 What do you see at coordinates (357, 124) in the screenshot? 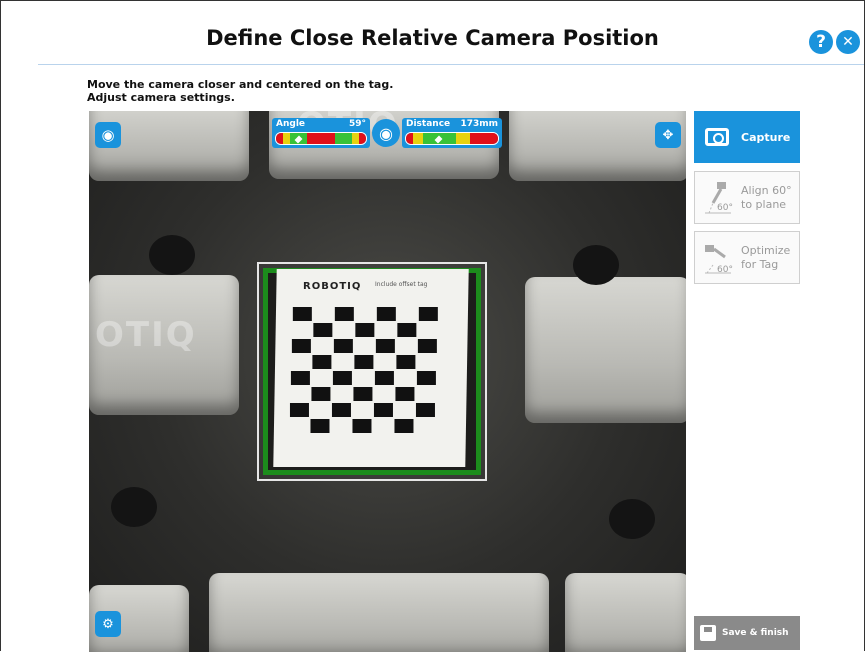
I see `angle-value: 59°` at bounding box center [357, 124].